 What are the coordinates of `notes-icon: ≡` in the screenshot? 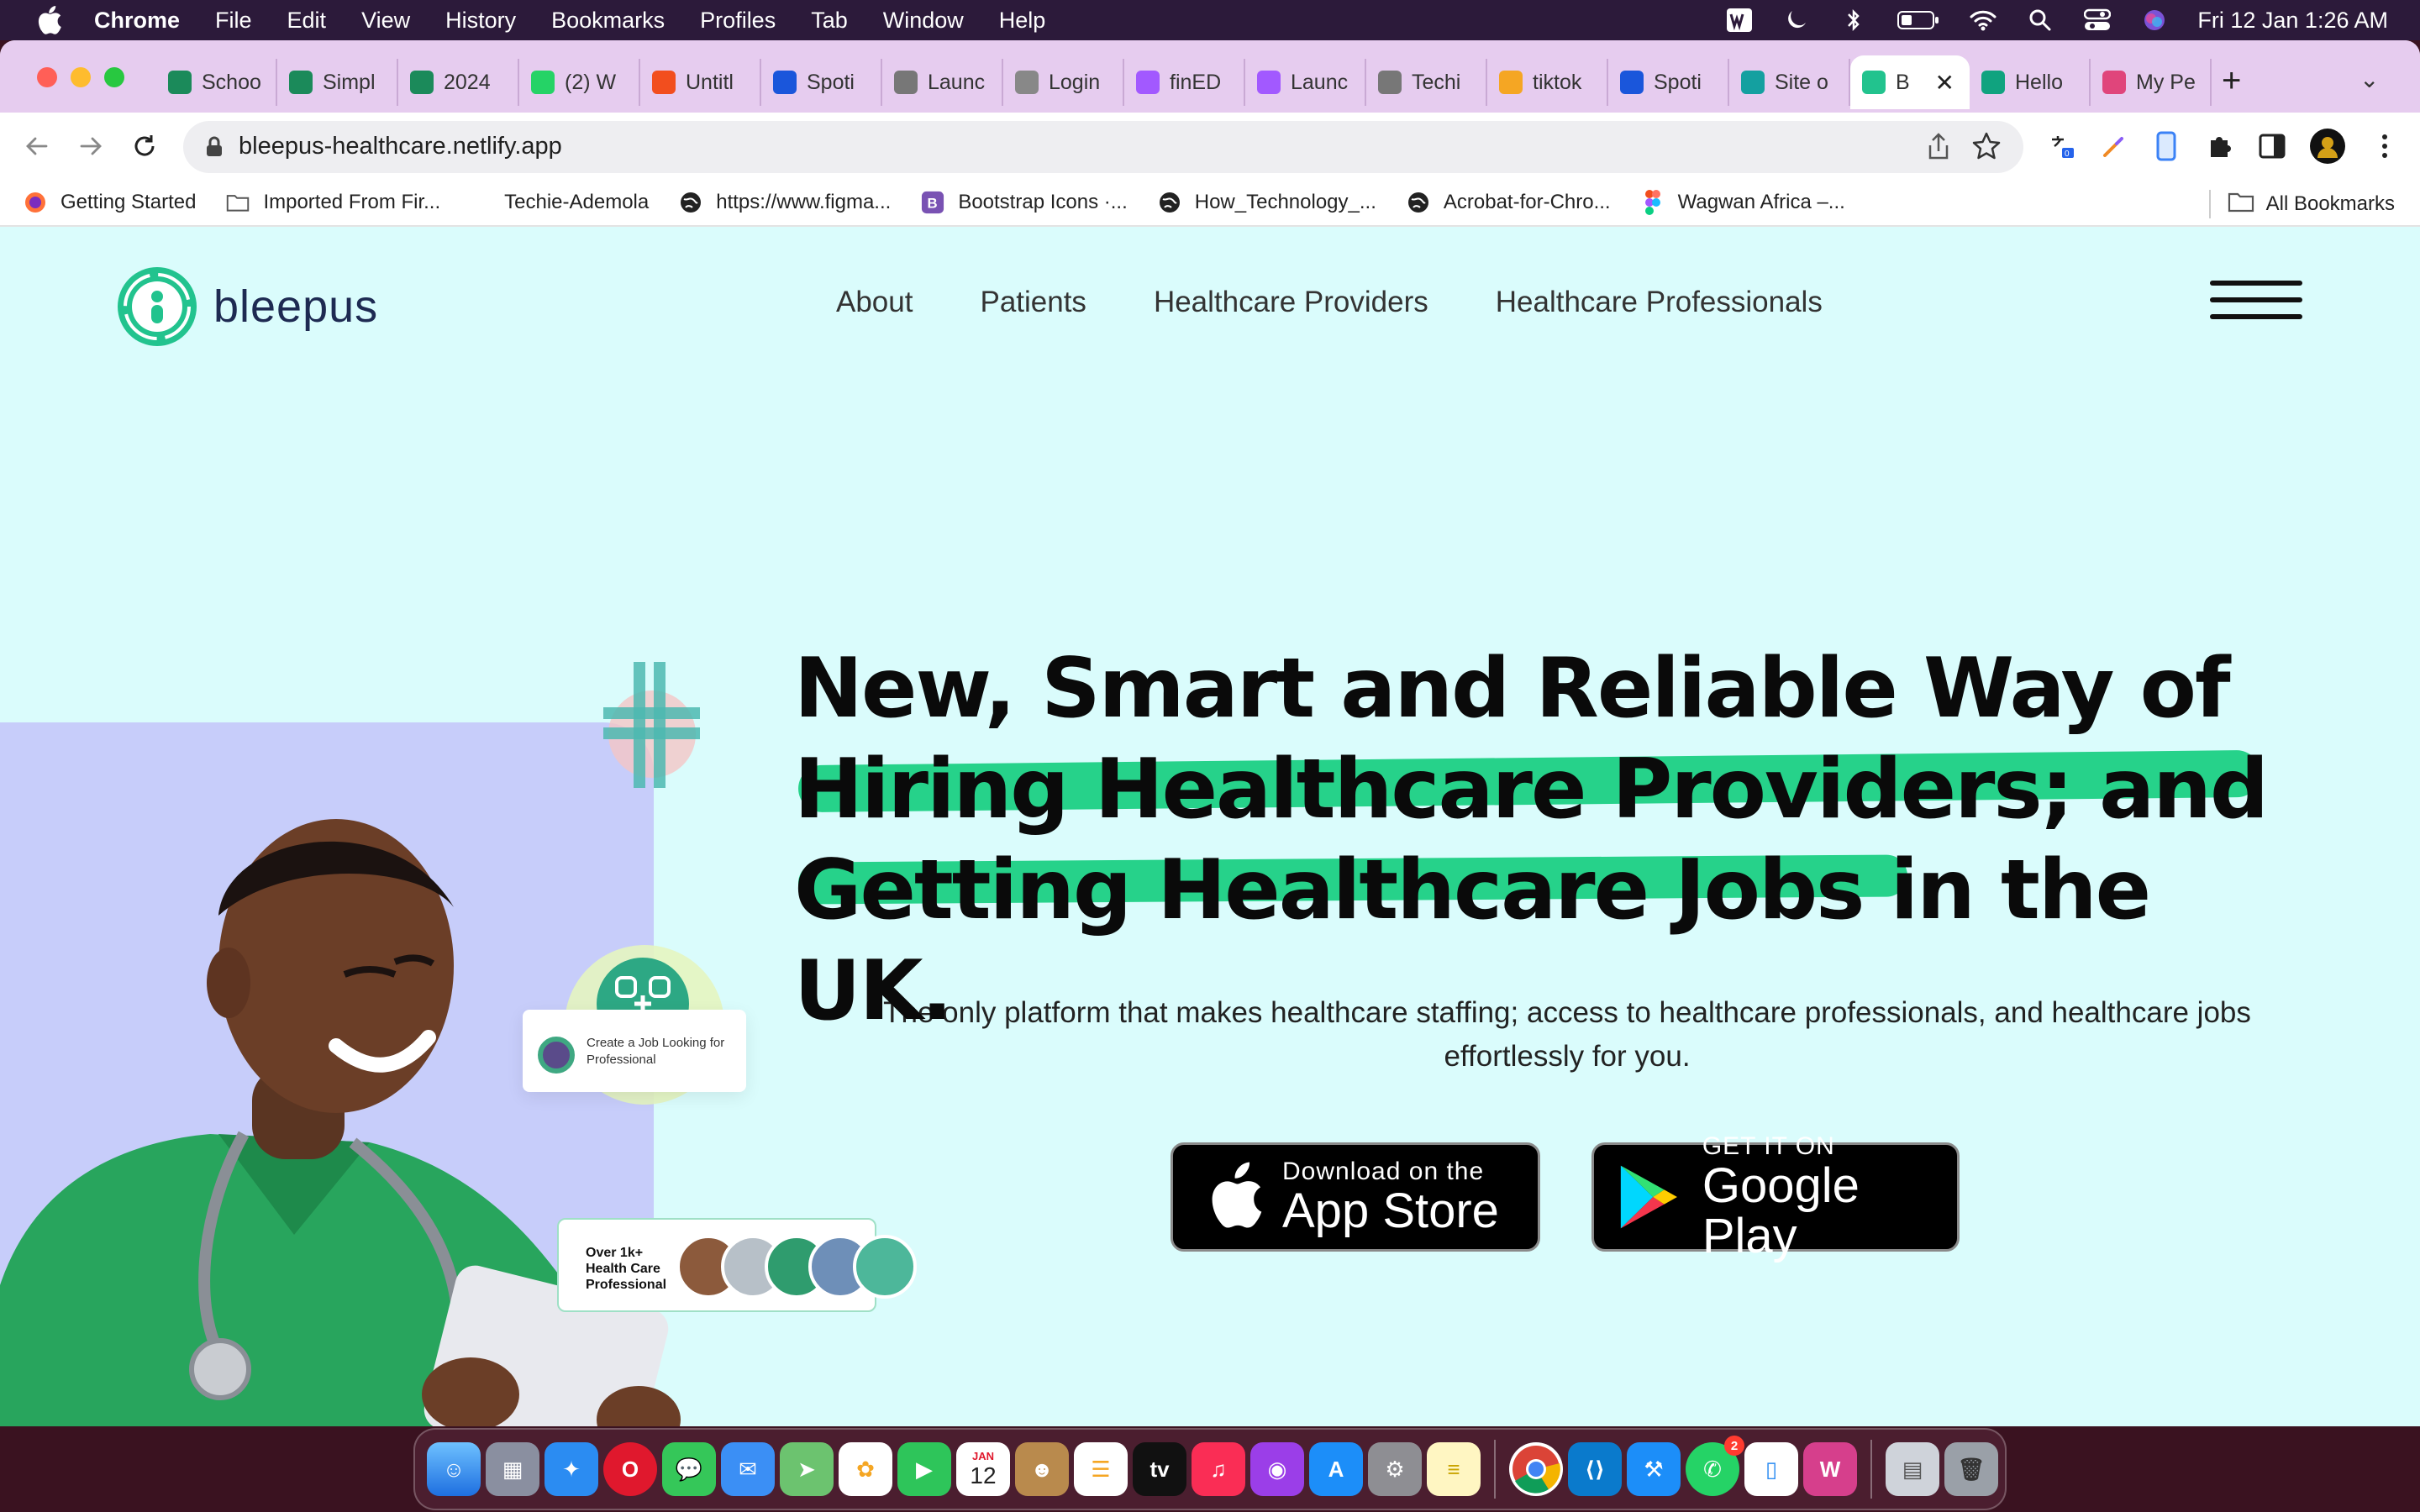 It's located at (1454, 1469).